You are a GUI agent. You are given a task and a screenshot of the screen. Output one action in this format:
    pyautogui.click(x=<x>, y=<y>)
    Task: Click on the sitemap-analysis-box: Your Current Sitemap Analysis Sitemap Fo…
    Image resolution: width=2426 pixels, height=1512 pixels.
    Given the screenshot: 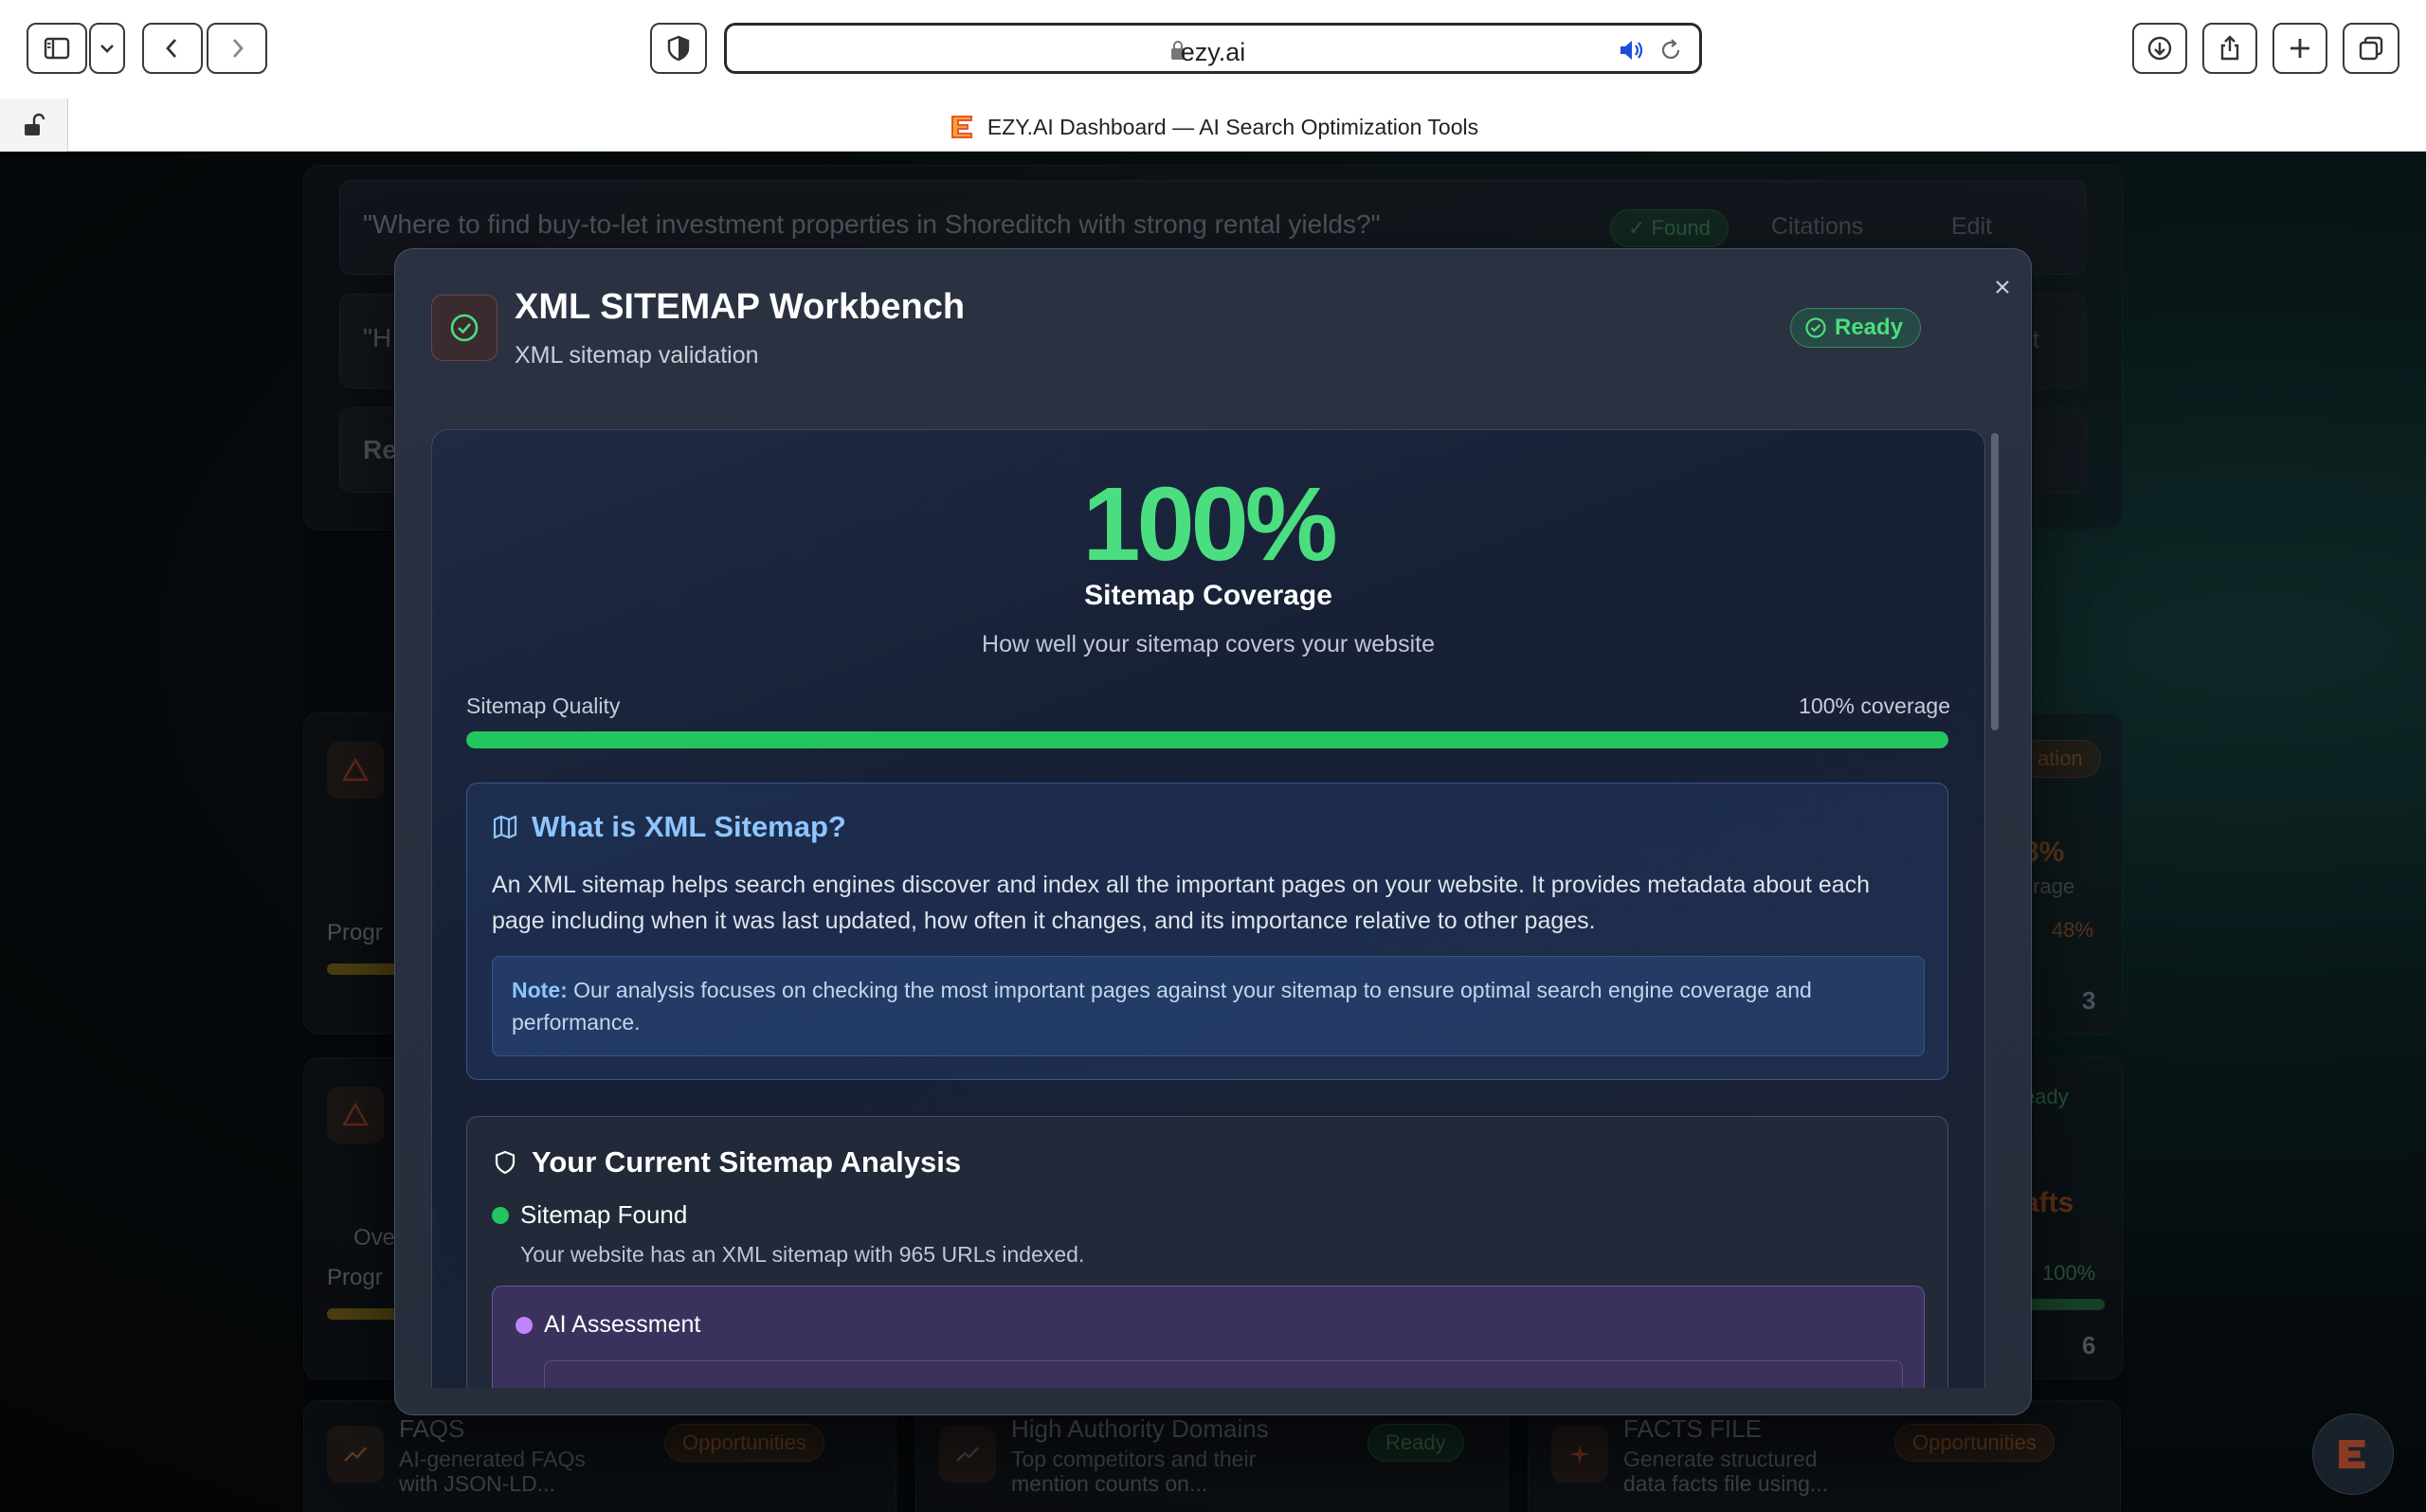 What is the action you would take?
    pyautogui.click(x=1207, y=1252)
    